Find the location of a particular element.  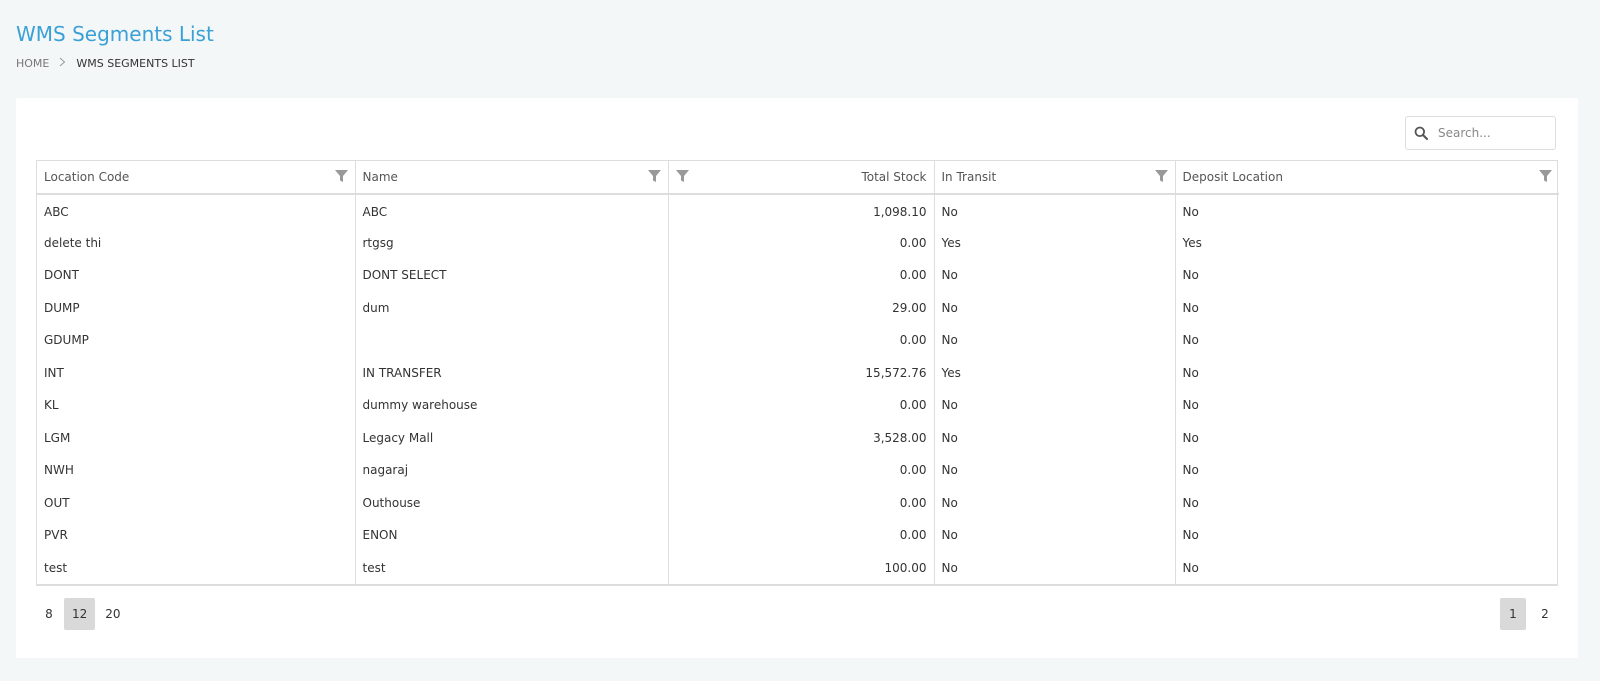

column-header-in-transit: In Transit is located at coordinates (1055, 178).